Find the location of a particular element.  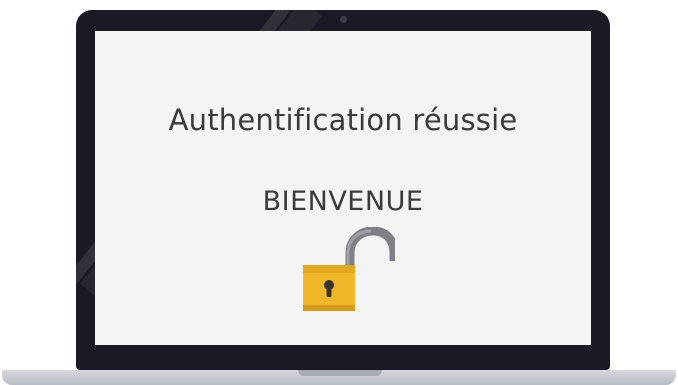

unlocked-padlock-icon is located at coordinates (349, 269).